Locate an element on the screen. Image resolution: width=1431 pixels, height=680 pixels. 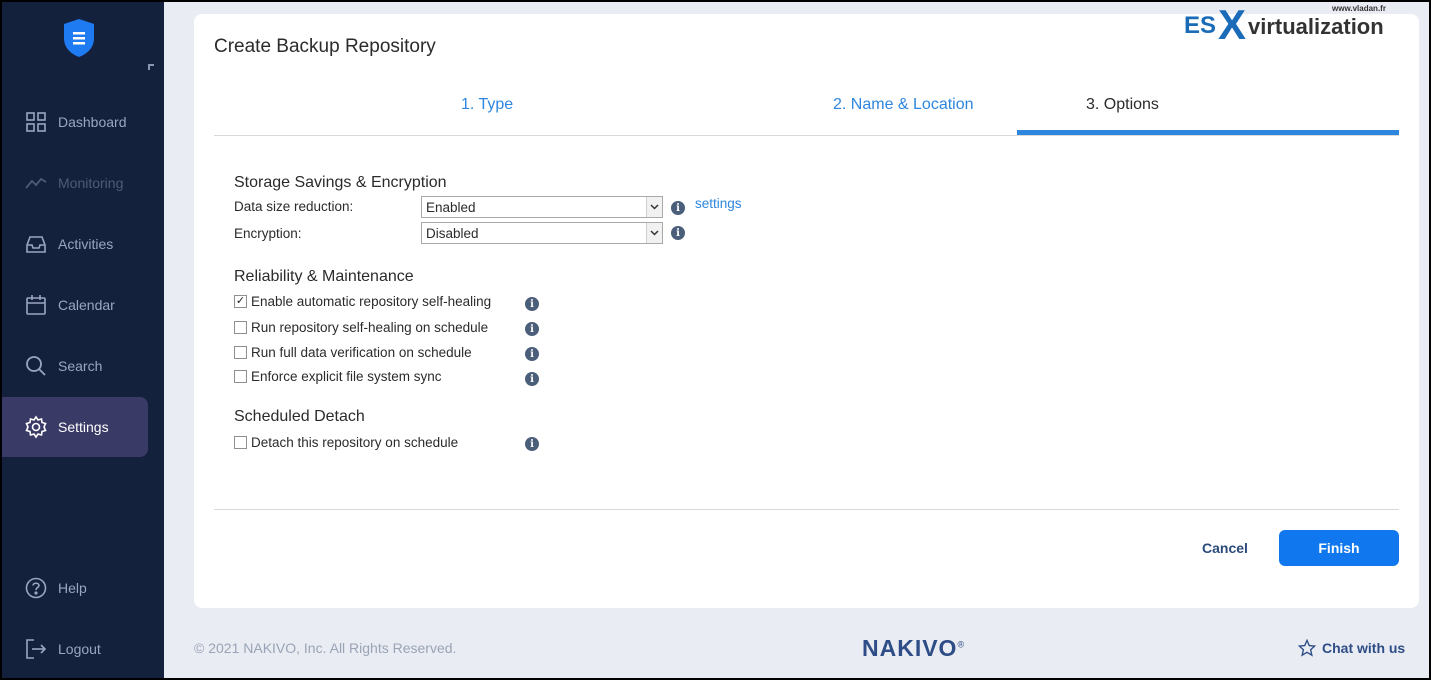
checkbox-label: Run repository self-healing on schedule is located at coordinates (370, 327).